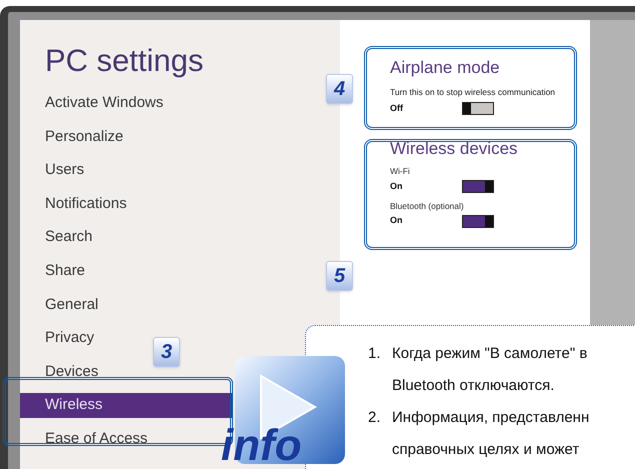 Image resolution: width=635 pixels, height=469 pixels. I want to click on sidebar-item: Search, so click(58, 237).